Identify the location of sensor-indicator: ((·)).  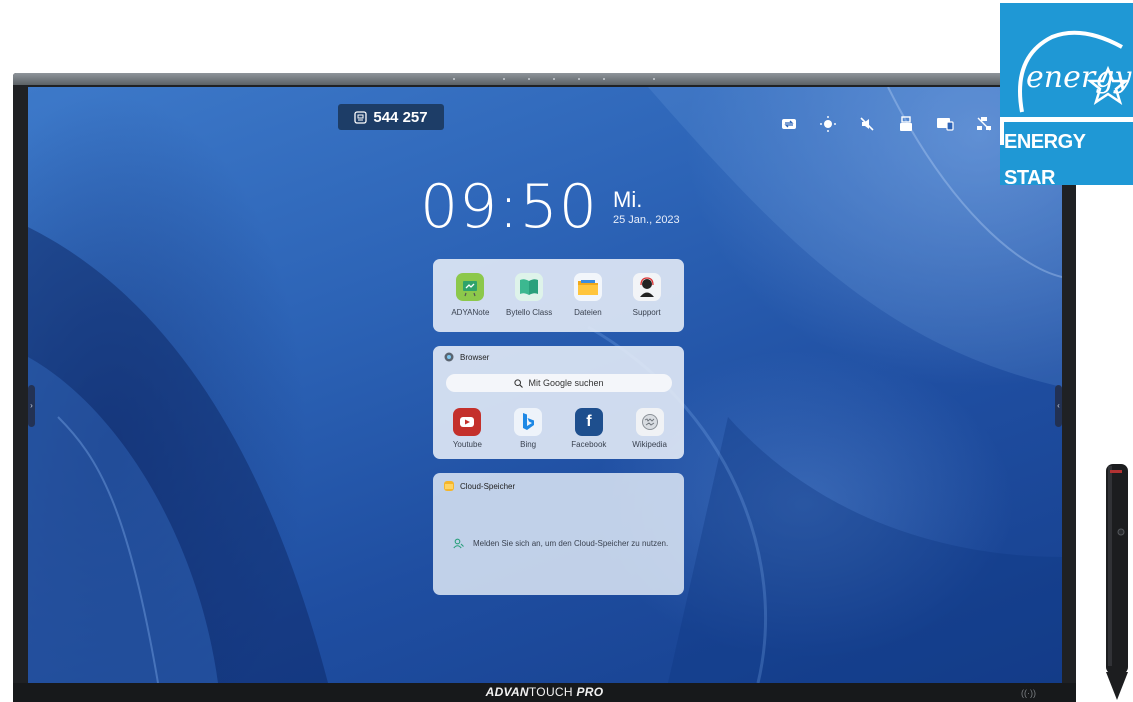
(1028, 693).